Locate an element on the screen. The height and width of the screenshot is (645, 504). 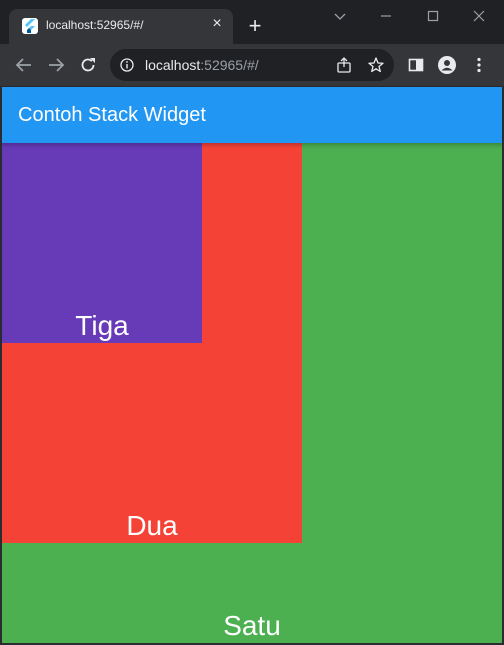
address-bar: localhost:52965/#/ is located at coordinates (252, 65).